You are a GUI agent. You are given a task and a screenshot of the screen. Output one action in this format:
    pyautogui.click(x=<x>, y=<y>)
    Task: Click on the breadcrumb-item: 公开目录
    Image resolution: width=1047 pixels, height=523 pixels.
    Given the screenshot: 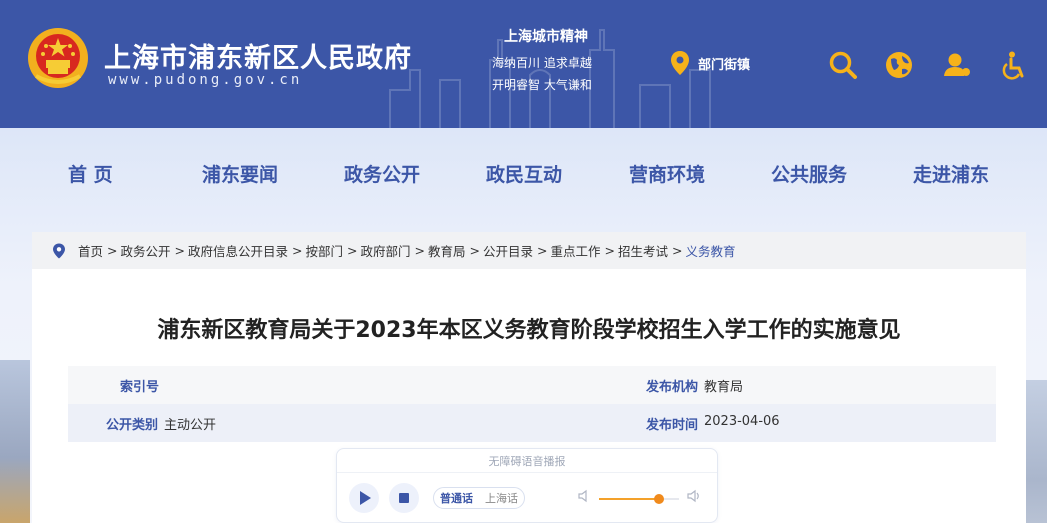 What is the action you would take?
    pyautogui.click(x=508, y=250)
    